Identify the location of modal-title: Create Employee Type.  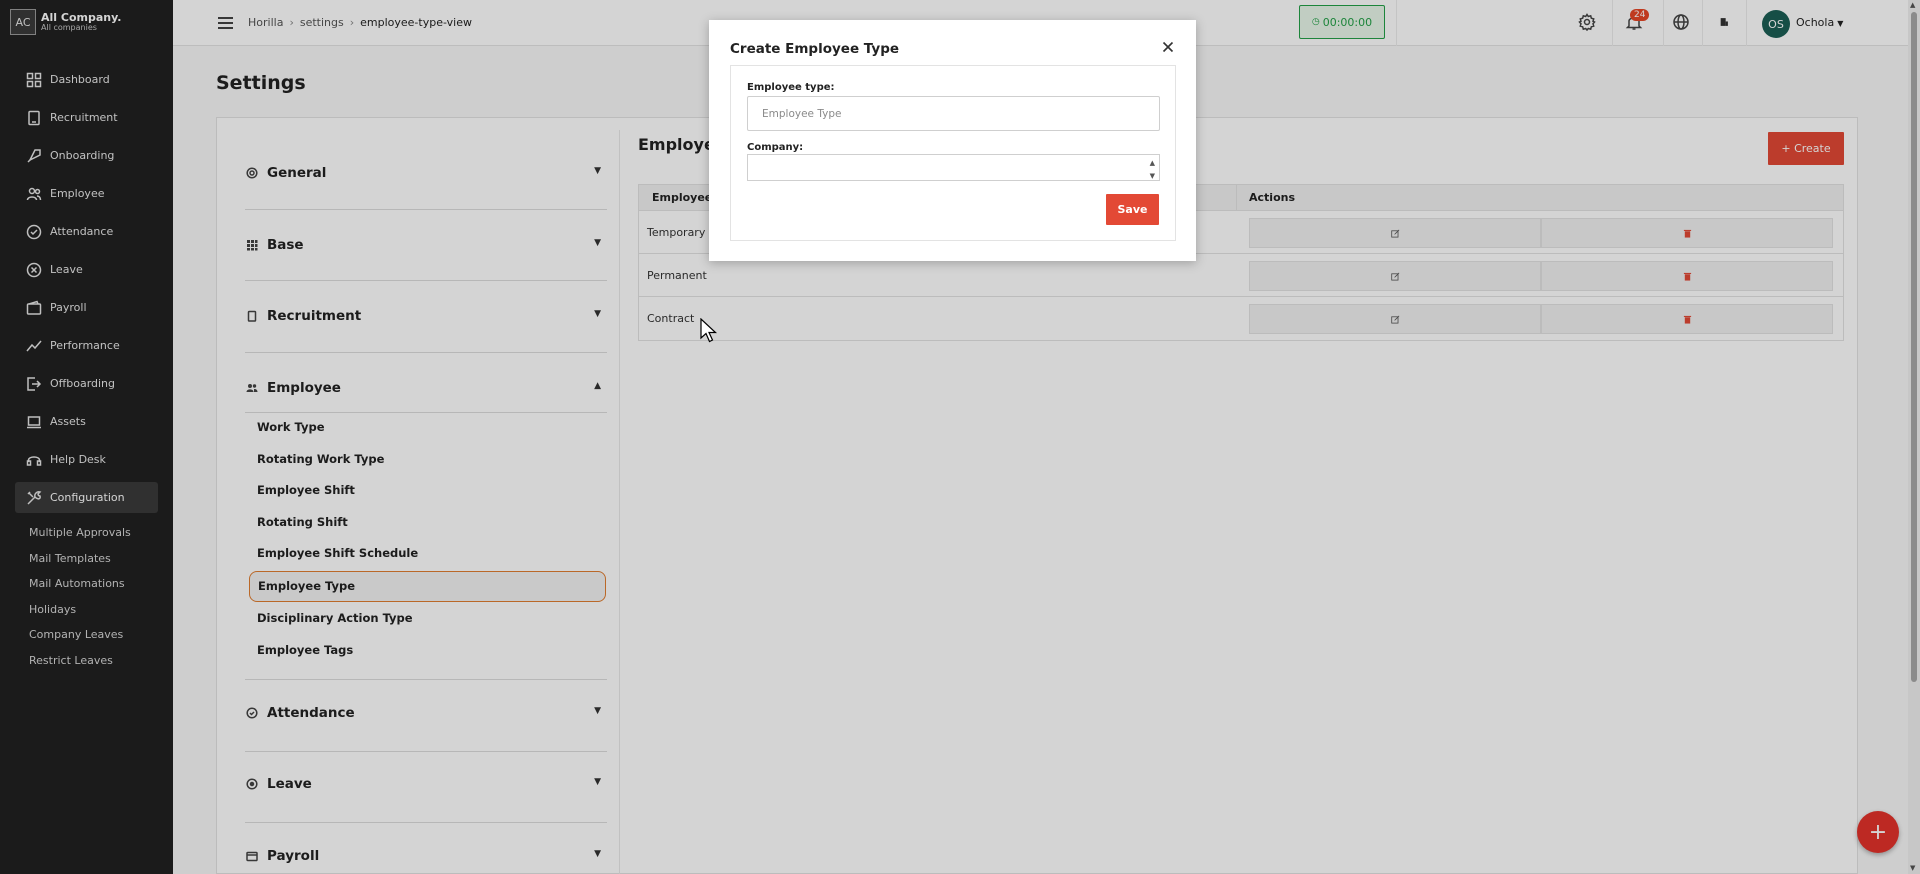
(815, 49).